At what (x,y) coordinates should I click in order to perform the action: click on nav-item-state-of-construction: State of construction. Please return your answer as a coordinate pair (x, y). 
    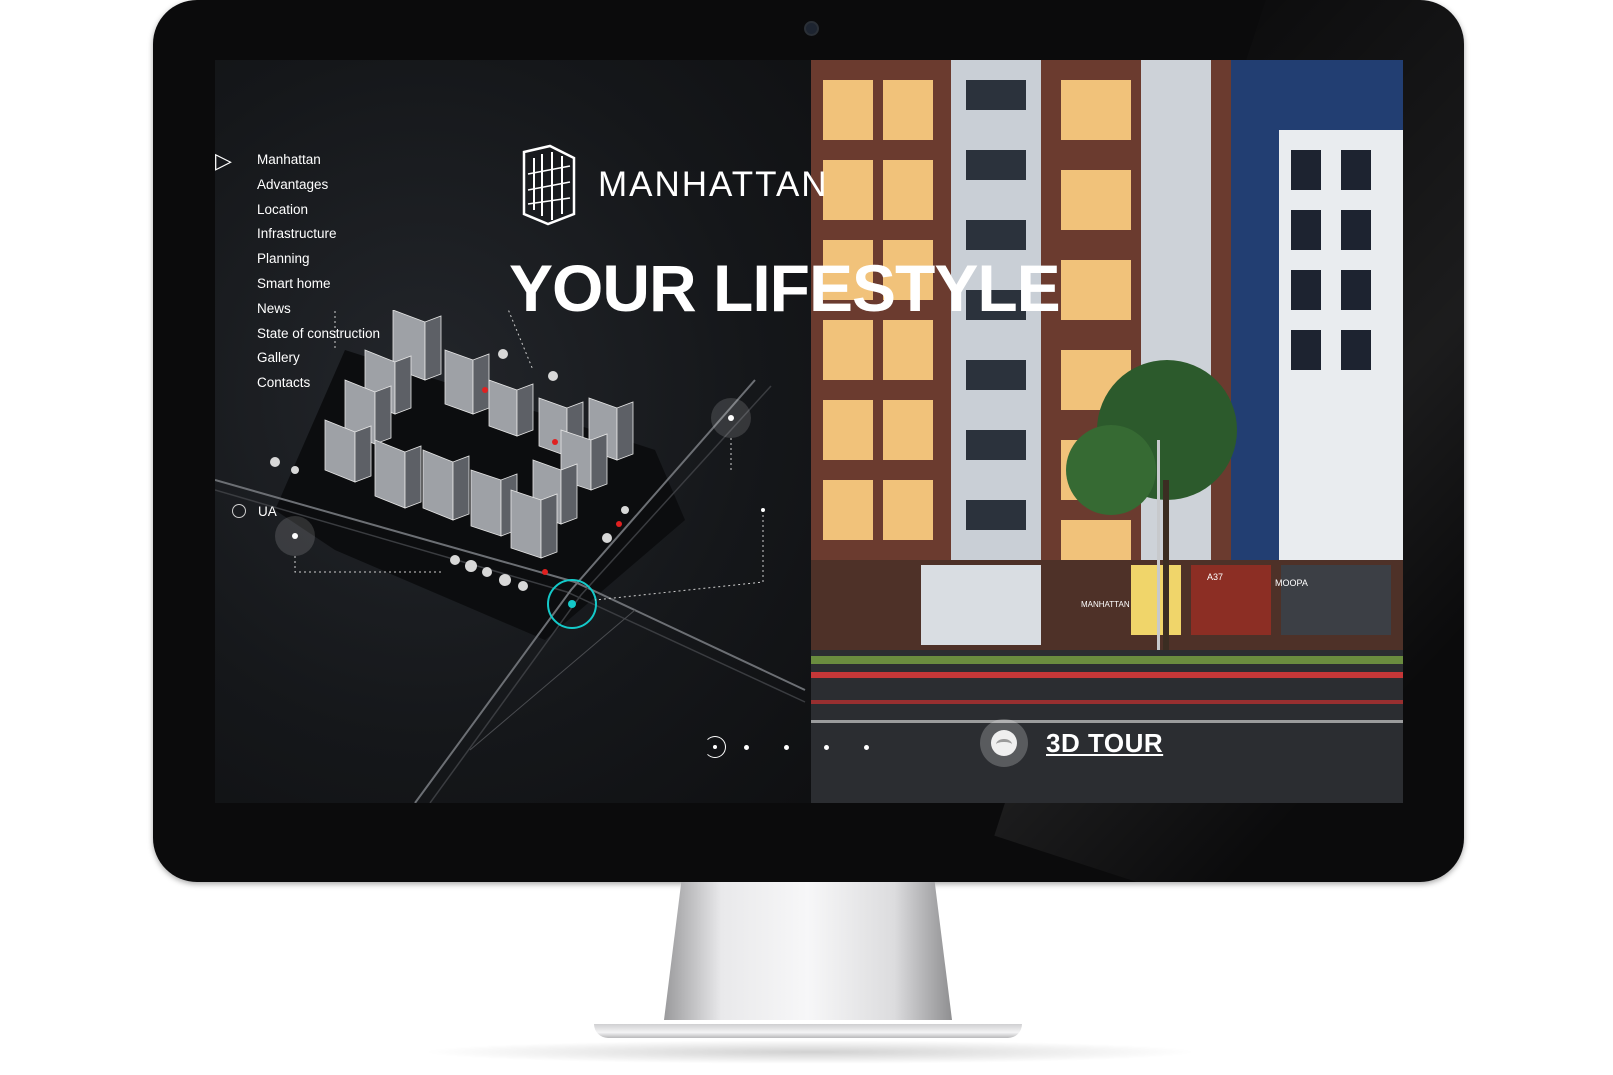
    Looking at the image, I should click on (318, 334).